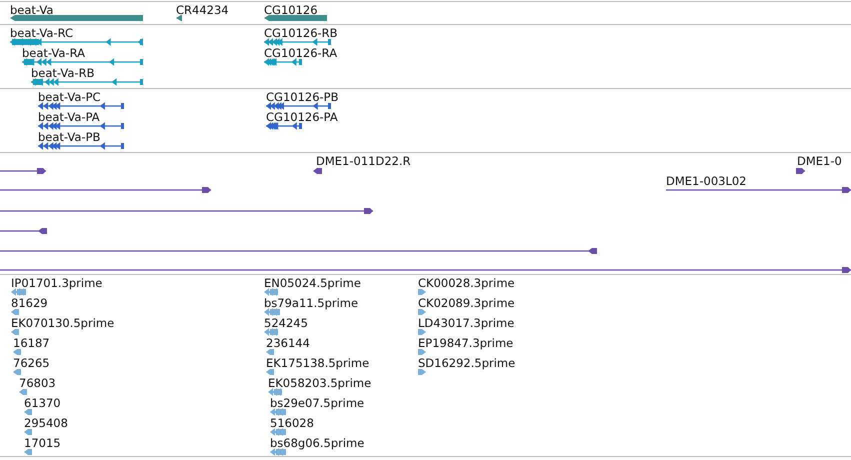 The width and height of the screenshot is (851, 460). I want to click on feature-label: 61370, so click(42, 403).